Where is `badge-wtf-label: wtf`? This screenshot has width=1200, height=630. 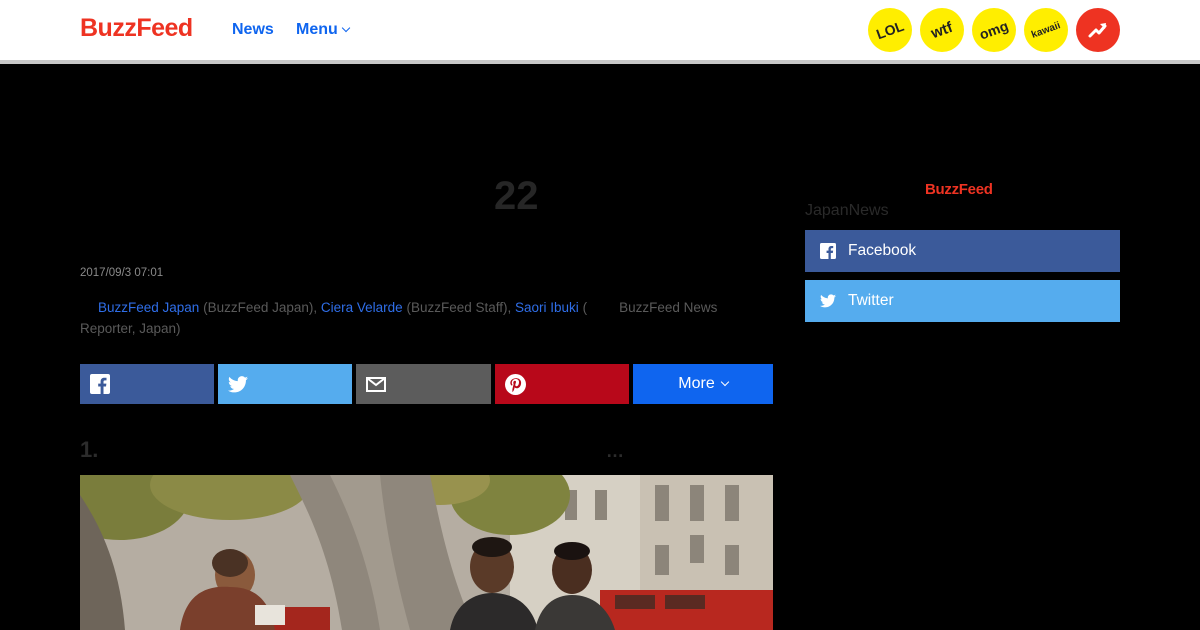 badge-wtf-label: wtf is located at coordinates (942, 30).